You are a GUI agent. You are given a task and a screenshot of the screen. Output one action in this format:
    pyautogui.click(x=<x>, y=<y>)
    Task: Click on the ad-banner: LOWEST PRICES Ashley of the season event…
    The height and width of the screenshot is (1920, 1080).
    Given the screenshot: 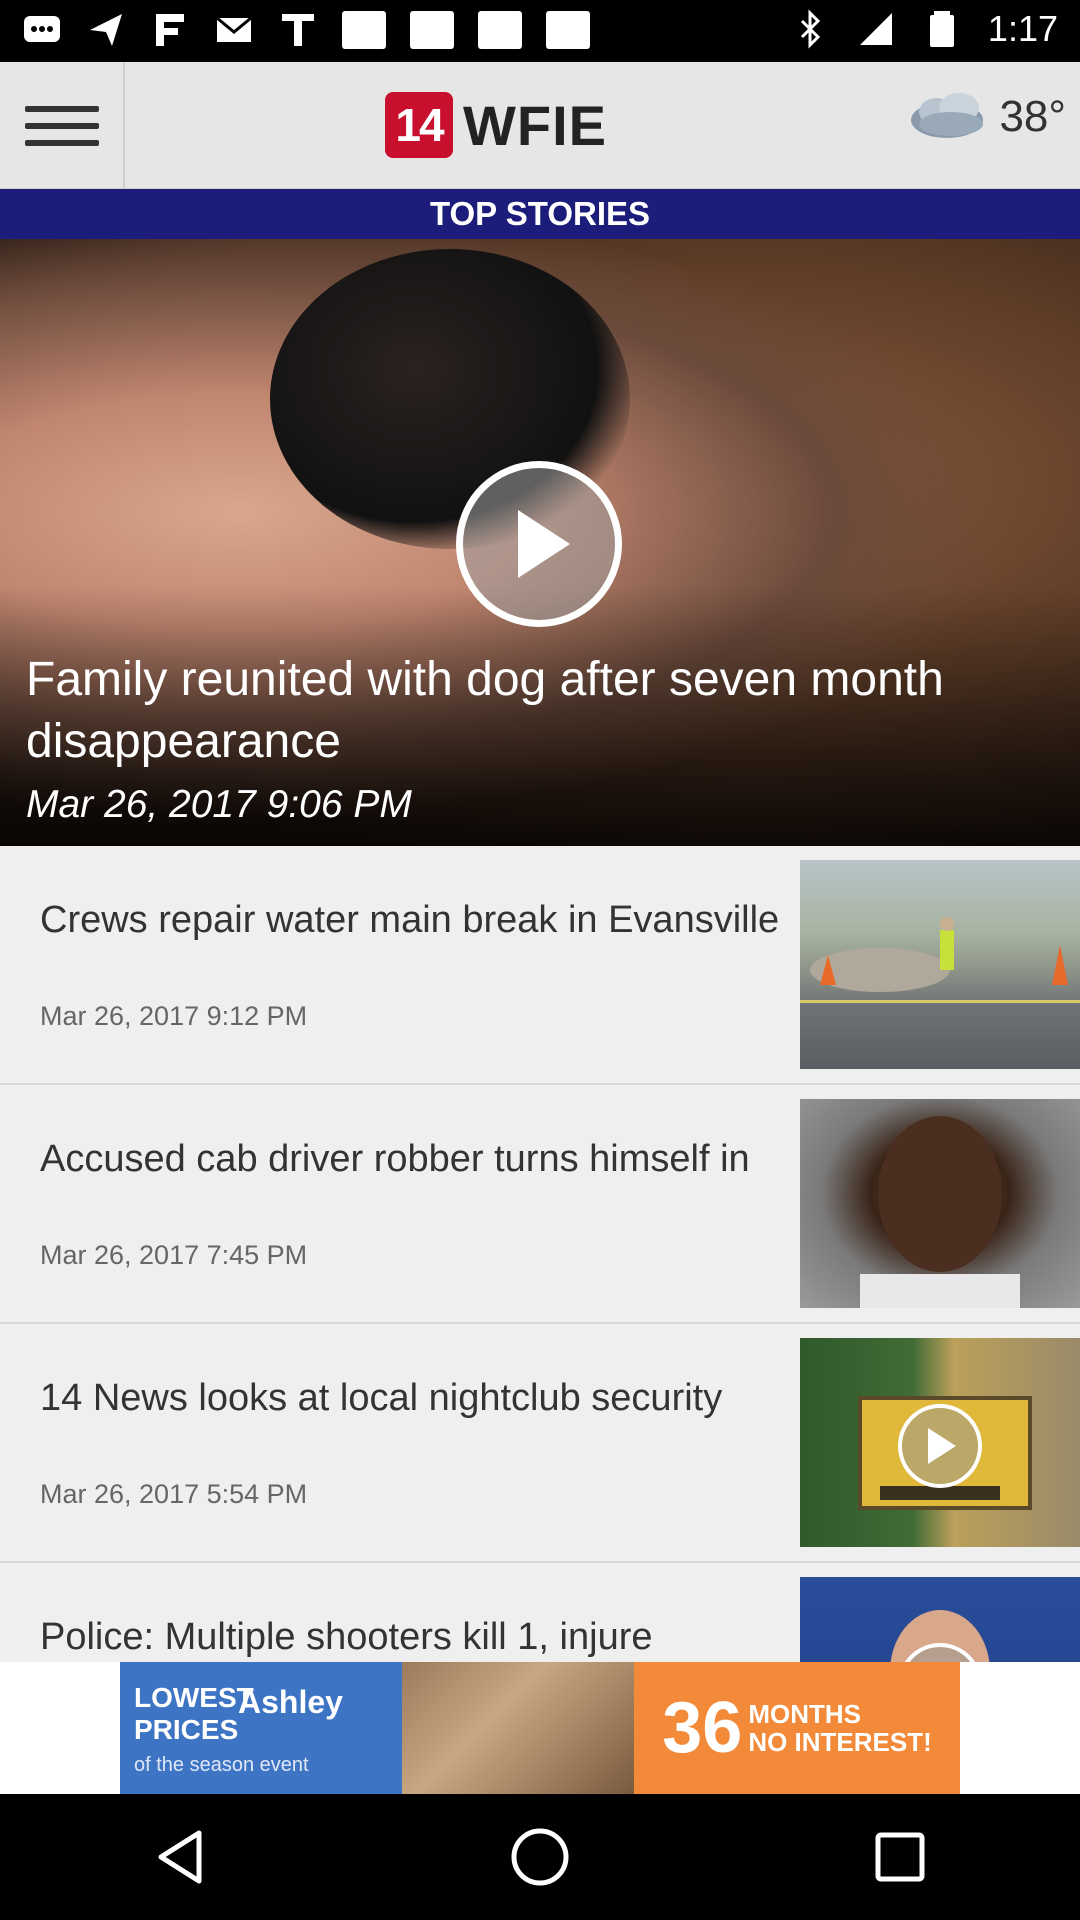 What is the action you would take?
    pyautogui.click(x=540, y=1728)
    